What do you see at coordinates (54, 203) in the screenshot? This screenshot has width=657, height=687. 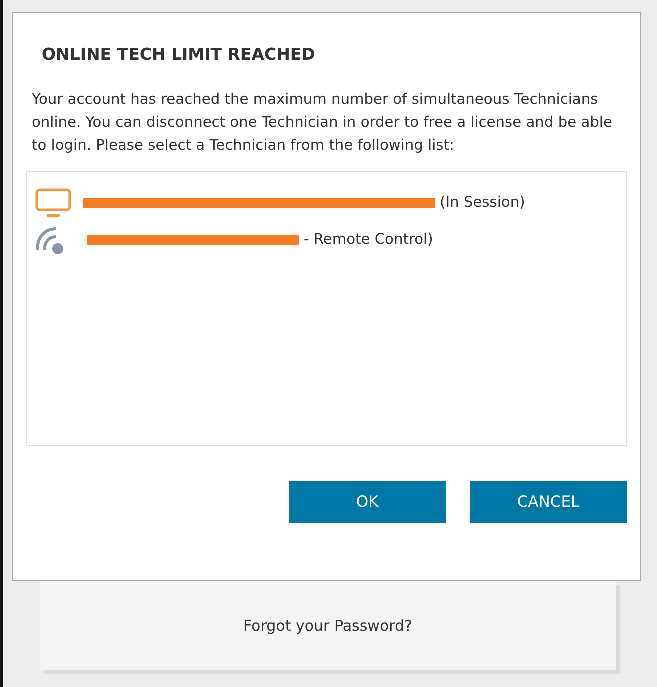 I see `monitor-icon` at bounding box center [54, 203].